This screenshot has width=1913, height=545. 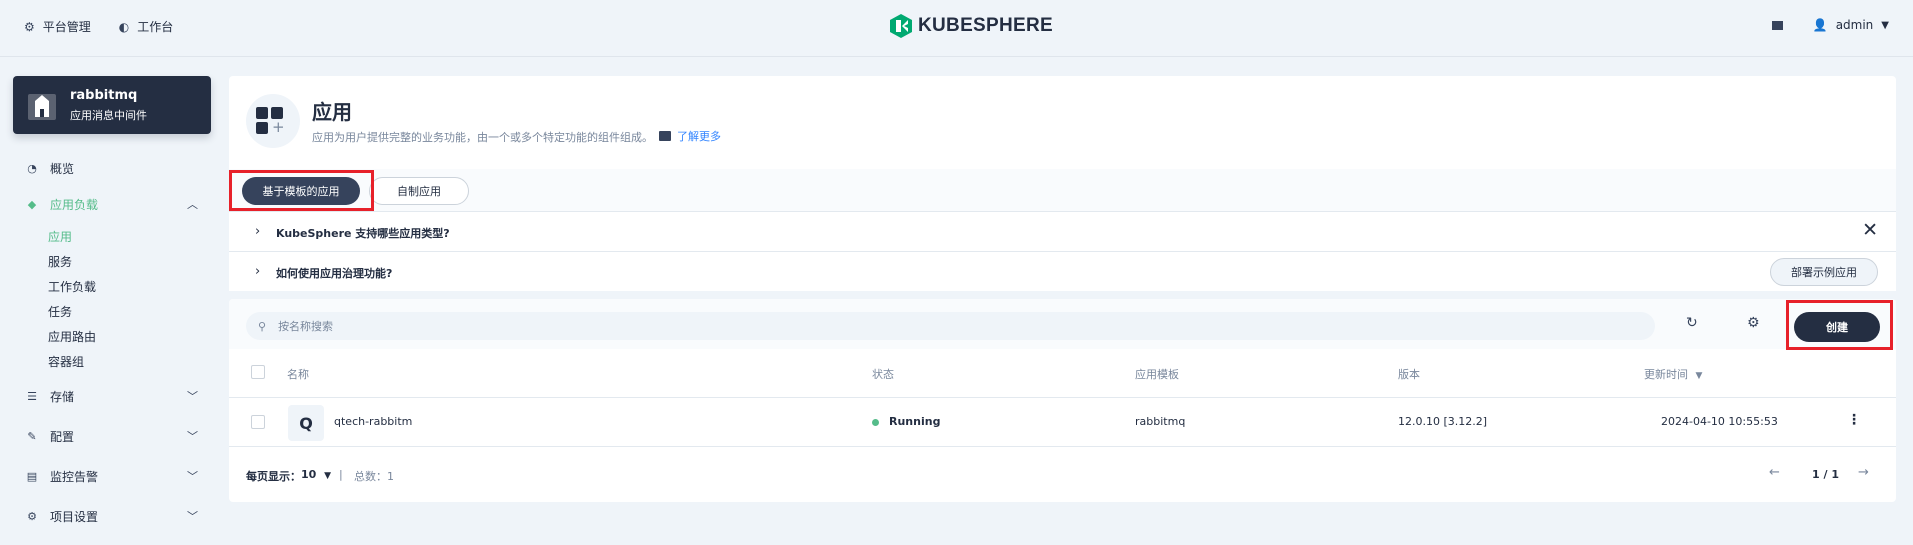 What do you see at coordinates (72, 286) in the screenshot?
I see `sidebar-item-workloads-sub: 工作负载` at bounding box center [72, 286].